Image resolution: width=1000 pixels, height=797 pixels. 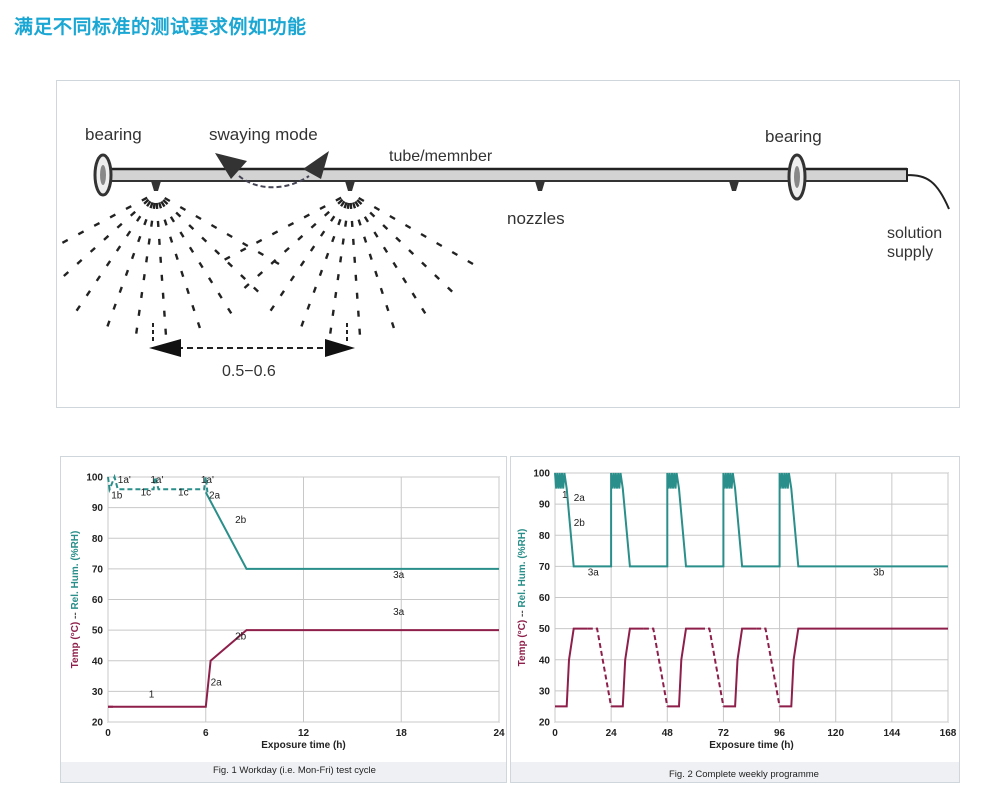 I want to click on page-heading: 满足不同标准的测试要求例如功能, so click(x=160, y=27).